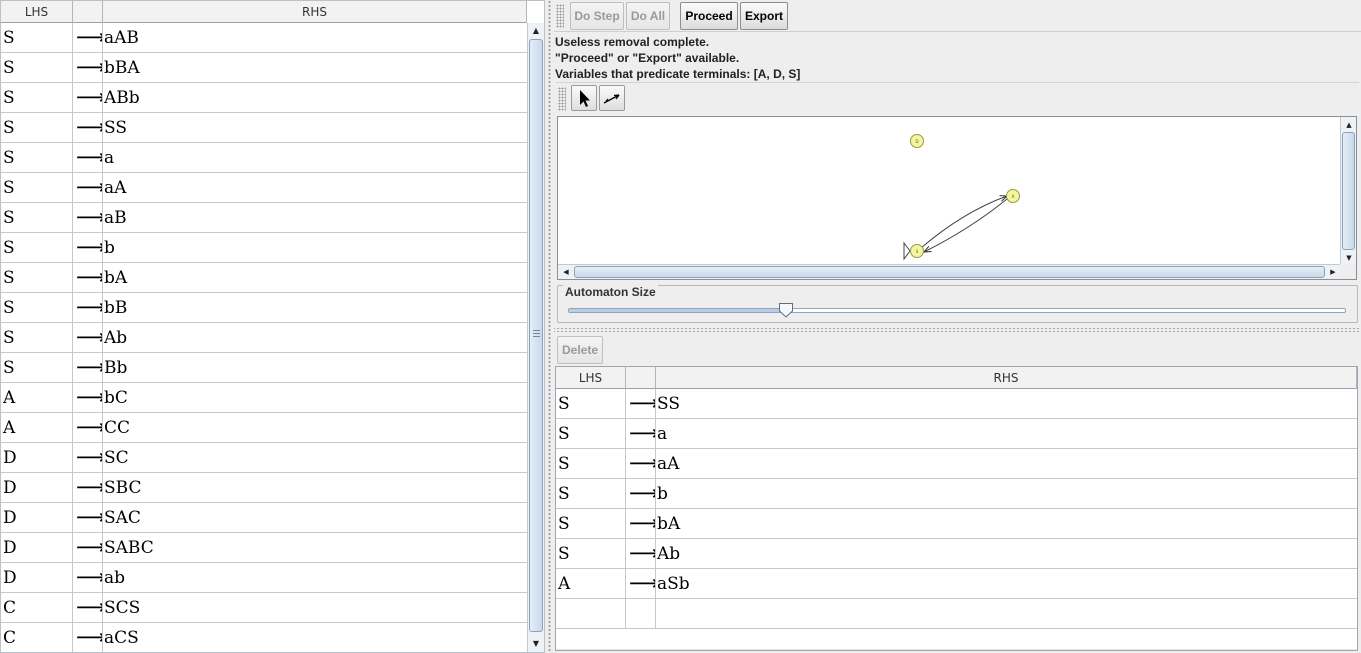 The image size is (1361, 653). I want to click on grammar-row: D⟶SAC, so click(264, 518).